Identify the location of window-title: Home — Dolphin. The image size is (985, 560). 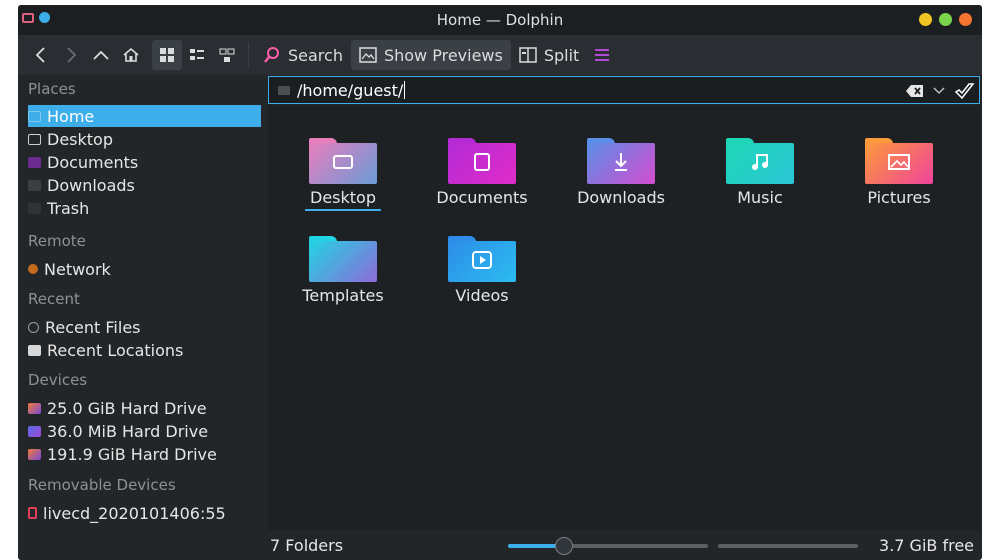
(500, 20).